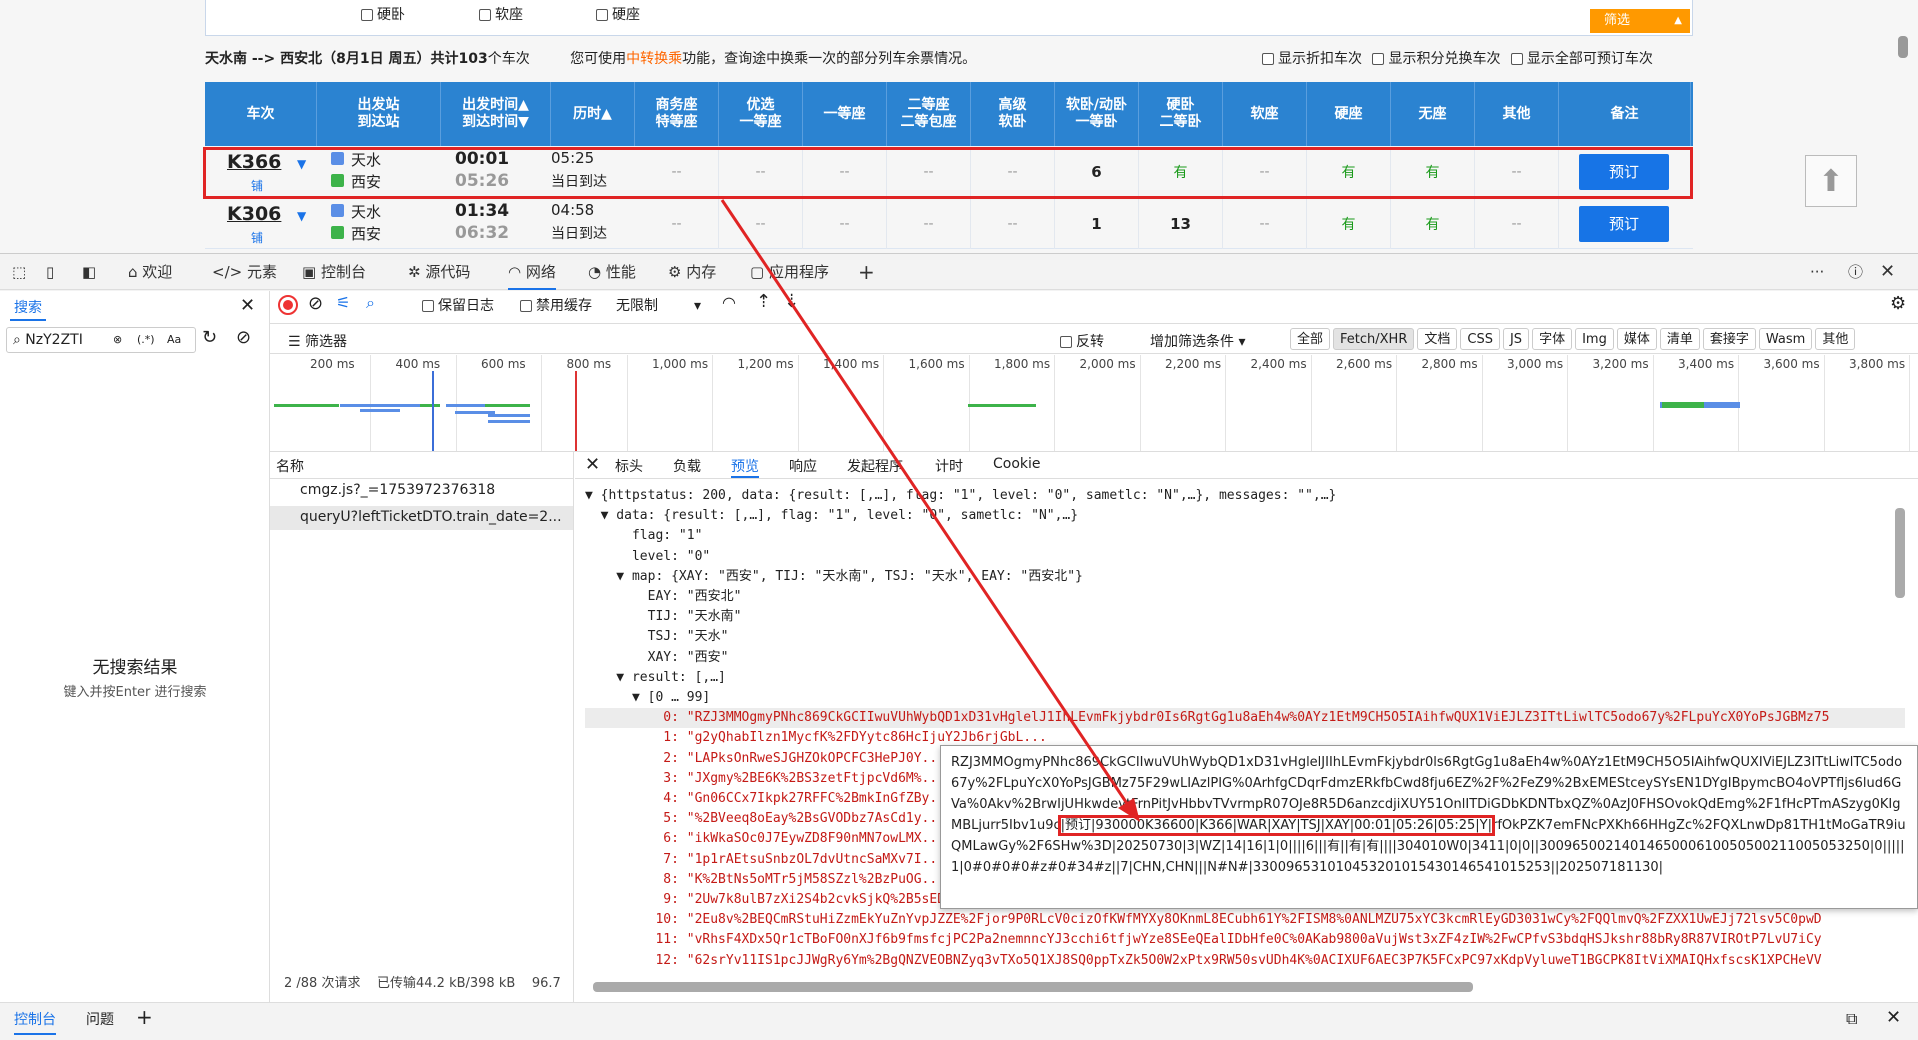 This screenshot has width=1918, height=1040. What do you see at coordinates (930, 510) in the screenshot?
I see `annotation-arrow` at bounding box center [930, 510].